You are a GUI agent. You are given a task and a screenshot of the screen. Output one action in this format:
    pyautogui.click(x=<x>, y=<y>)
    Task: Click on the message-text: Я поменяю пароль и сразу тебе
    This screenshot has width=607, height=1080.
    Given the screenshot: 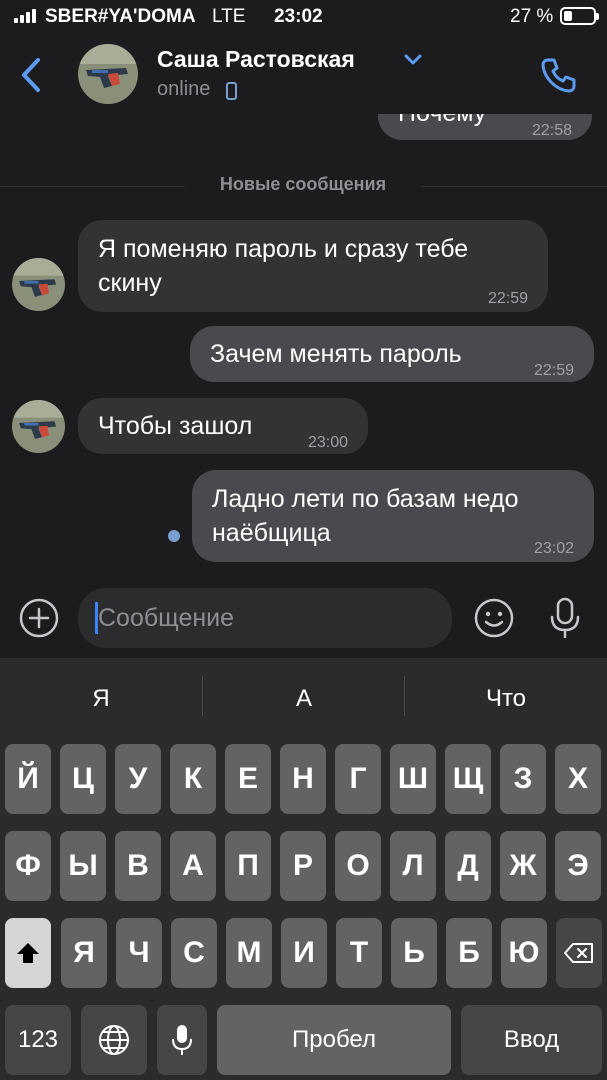 What is the action you would take?
    pyautogui.click(x=283, y=249)
    